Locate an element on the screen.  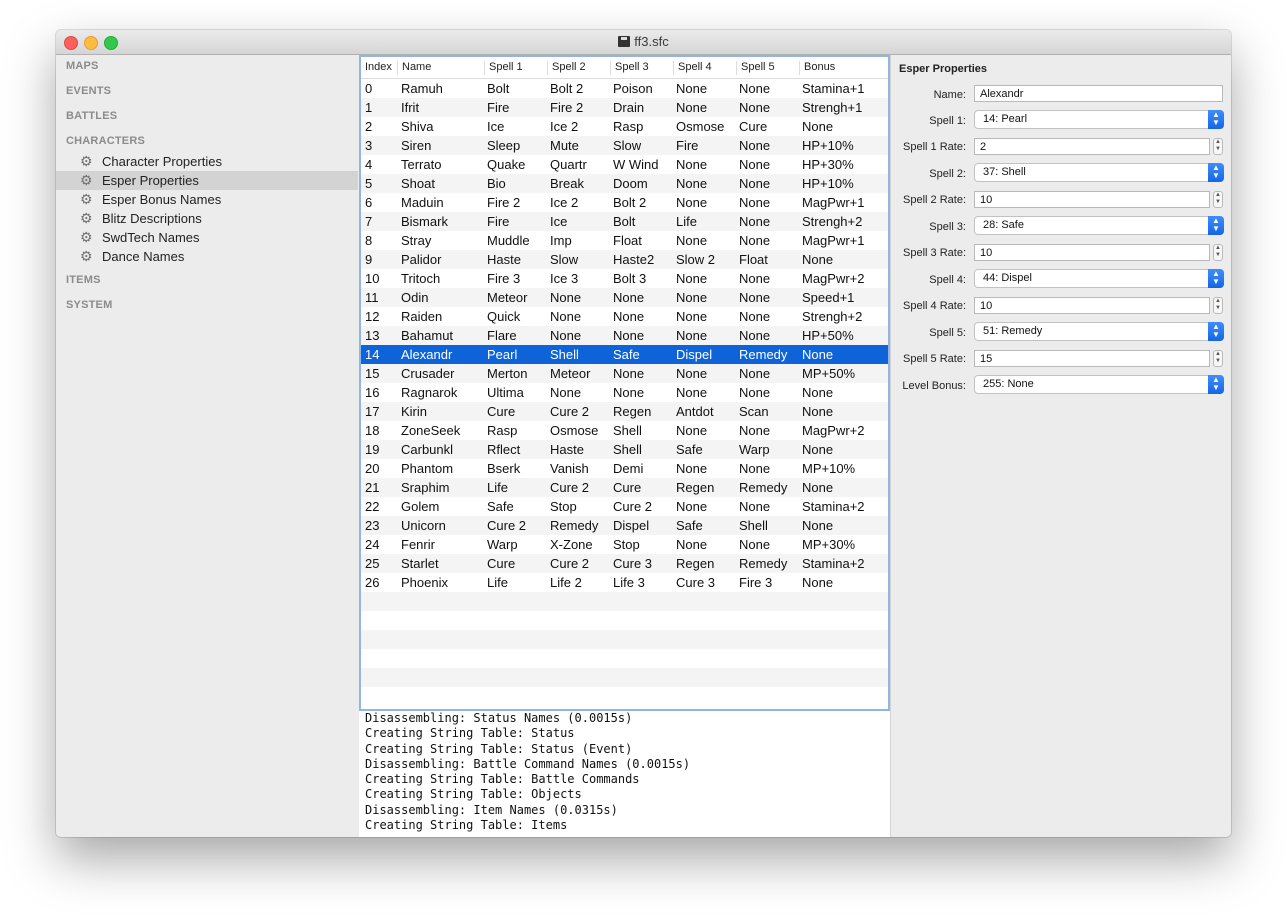
table-row: 13 Bahamut Flare None None None None HP+50% is located at coordinates (624, 335).